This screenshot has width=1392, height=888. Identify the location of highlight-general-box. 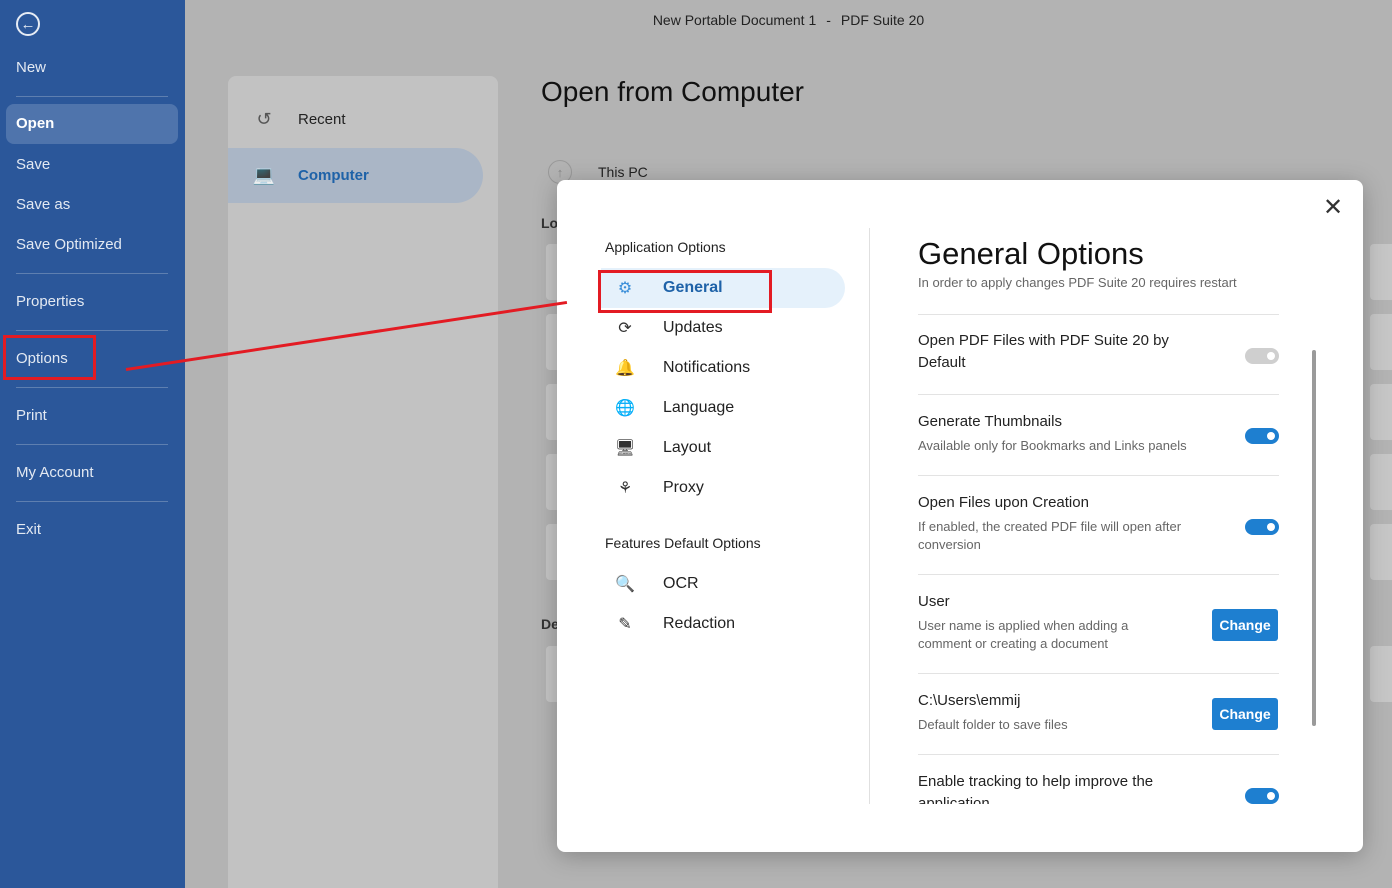
(685, 291).